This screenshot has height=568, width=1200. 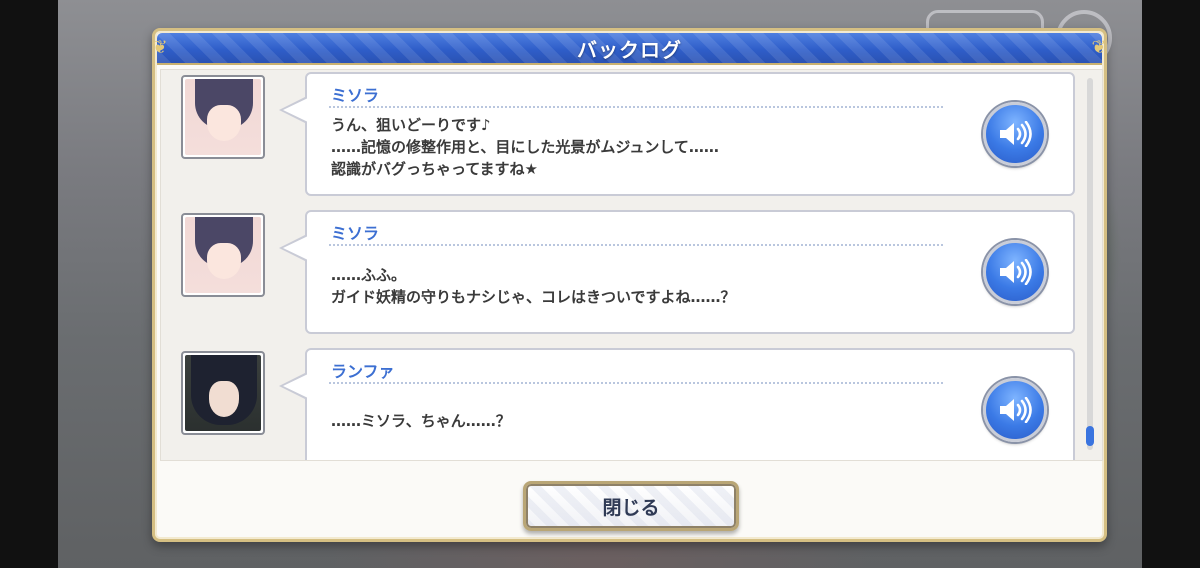 I want to click on message-line: 認識がバグっちゃってますね★, so click(x=434, y=169).